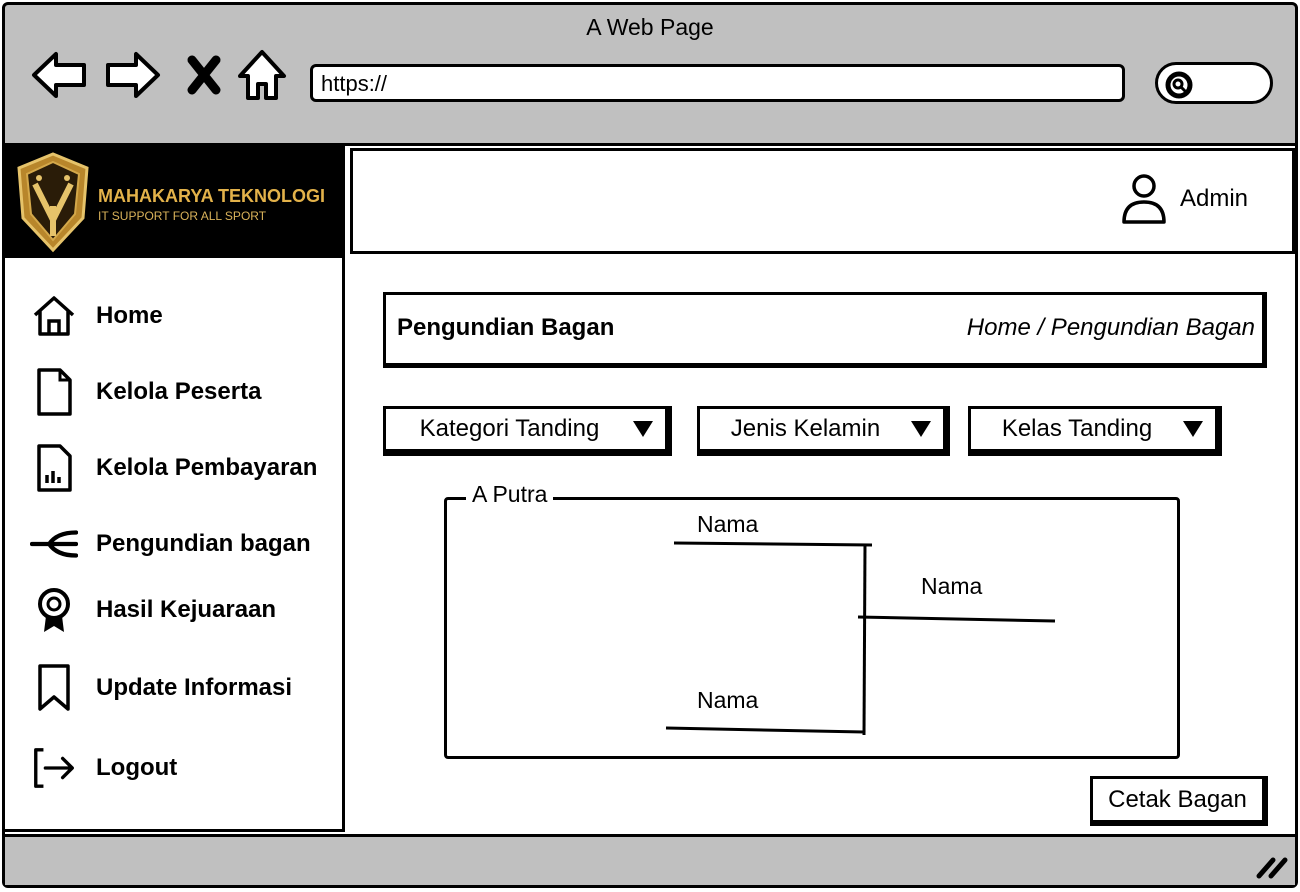  I want to click on resize-handle-icon, so click(1272, 866).